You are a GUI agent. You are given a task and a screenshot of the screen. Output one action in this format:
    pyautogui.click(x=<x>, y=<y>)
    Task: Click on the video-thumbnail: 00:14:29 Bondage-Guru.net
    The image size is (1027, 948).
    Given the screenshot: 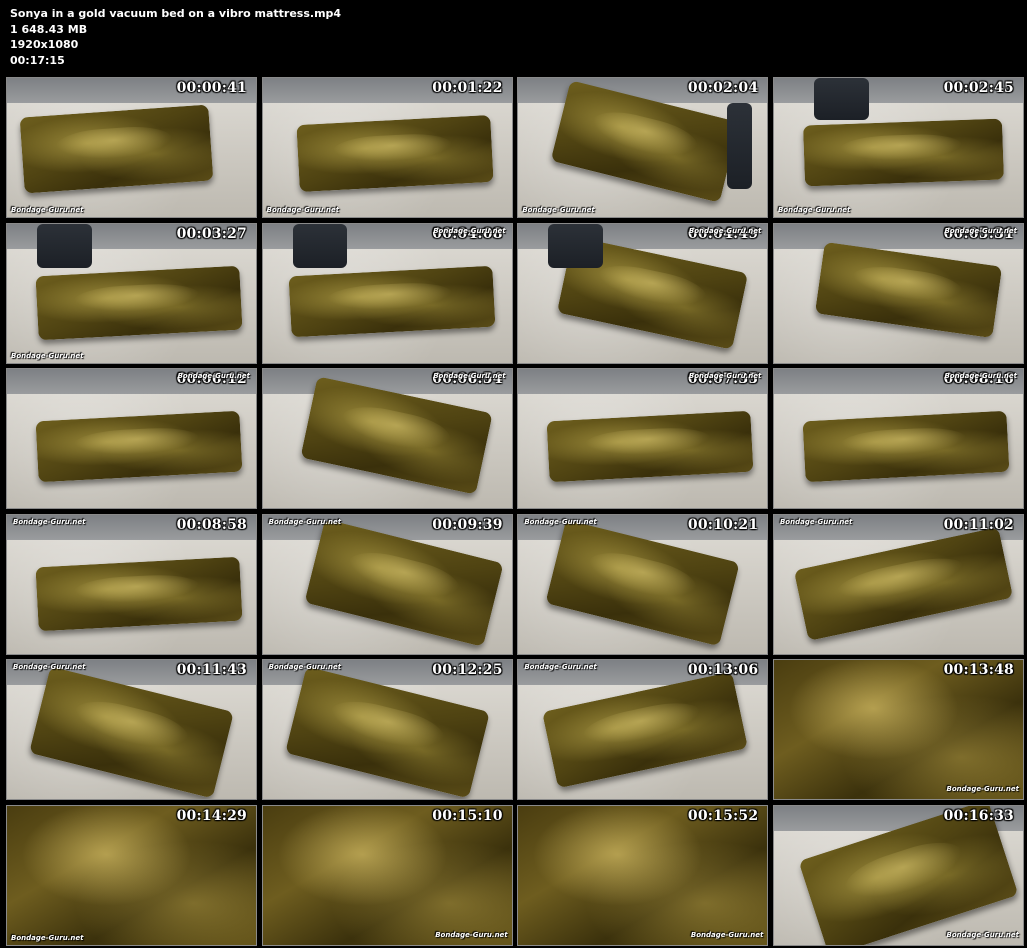 What is the action you would take?
    pyautogui.click(x=131, y=875)
    